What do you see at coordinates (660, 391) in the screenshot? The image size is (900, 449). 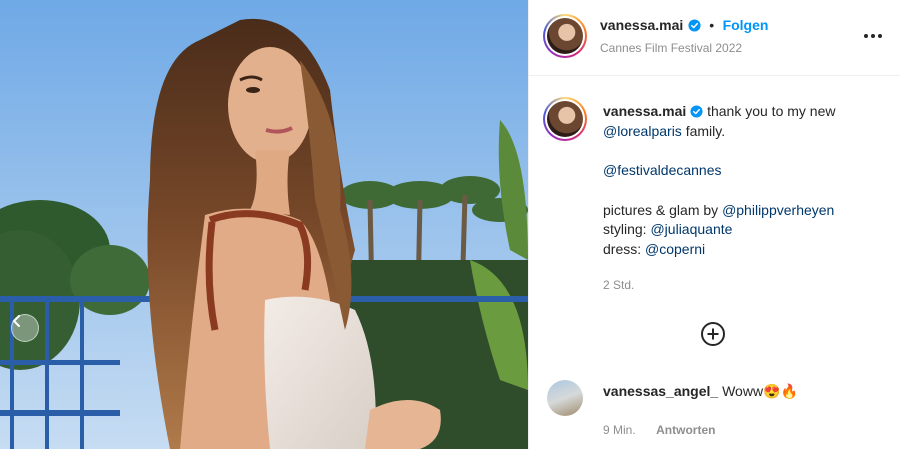 I see `commenter-username: vanessas_angel_` at bounding box center [660, 391].